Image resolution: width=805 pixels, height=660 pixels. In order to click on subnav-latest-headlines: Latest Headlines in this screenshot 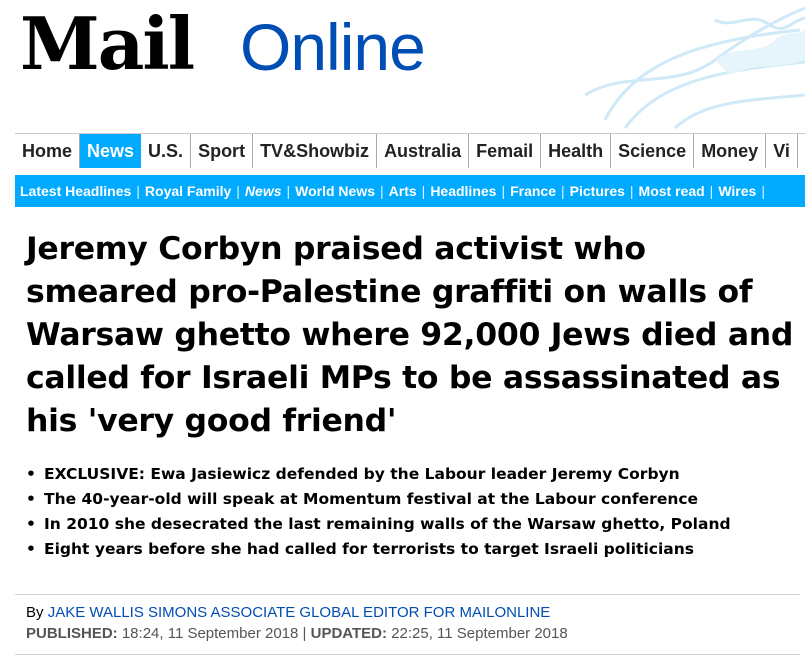, I will do `click(75, 191)`.